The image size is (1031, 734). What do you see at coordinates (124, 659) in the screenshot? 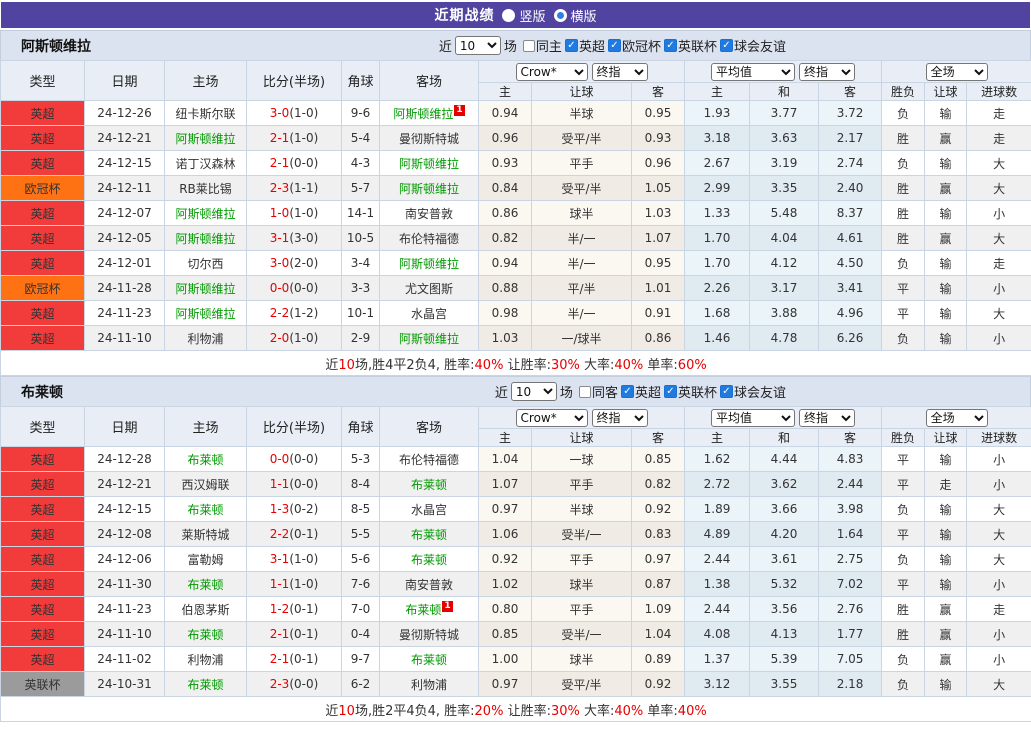
I see `match-date: 24-11-02` at bounding box center [124, 659].